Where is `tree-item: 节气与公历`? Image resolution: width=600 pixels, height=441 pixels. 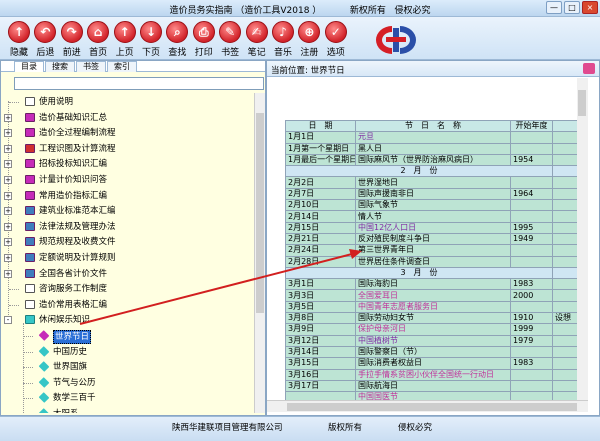 tree-item: 节气与公历 is located at coordinates (126, 383).